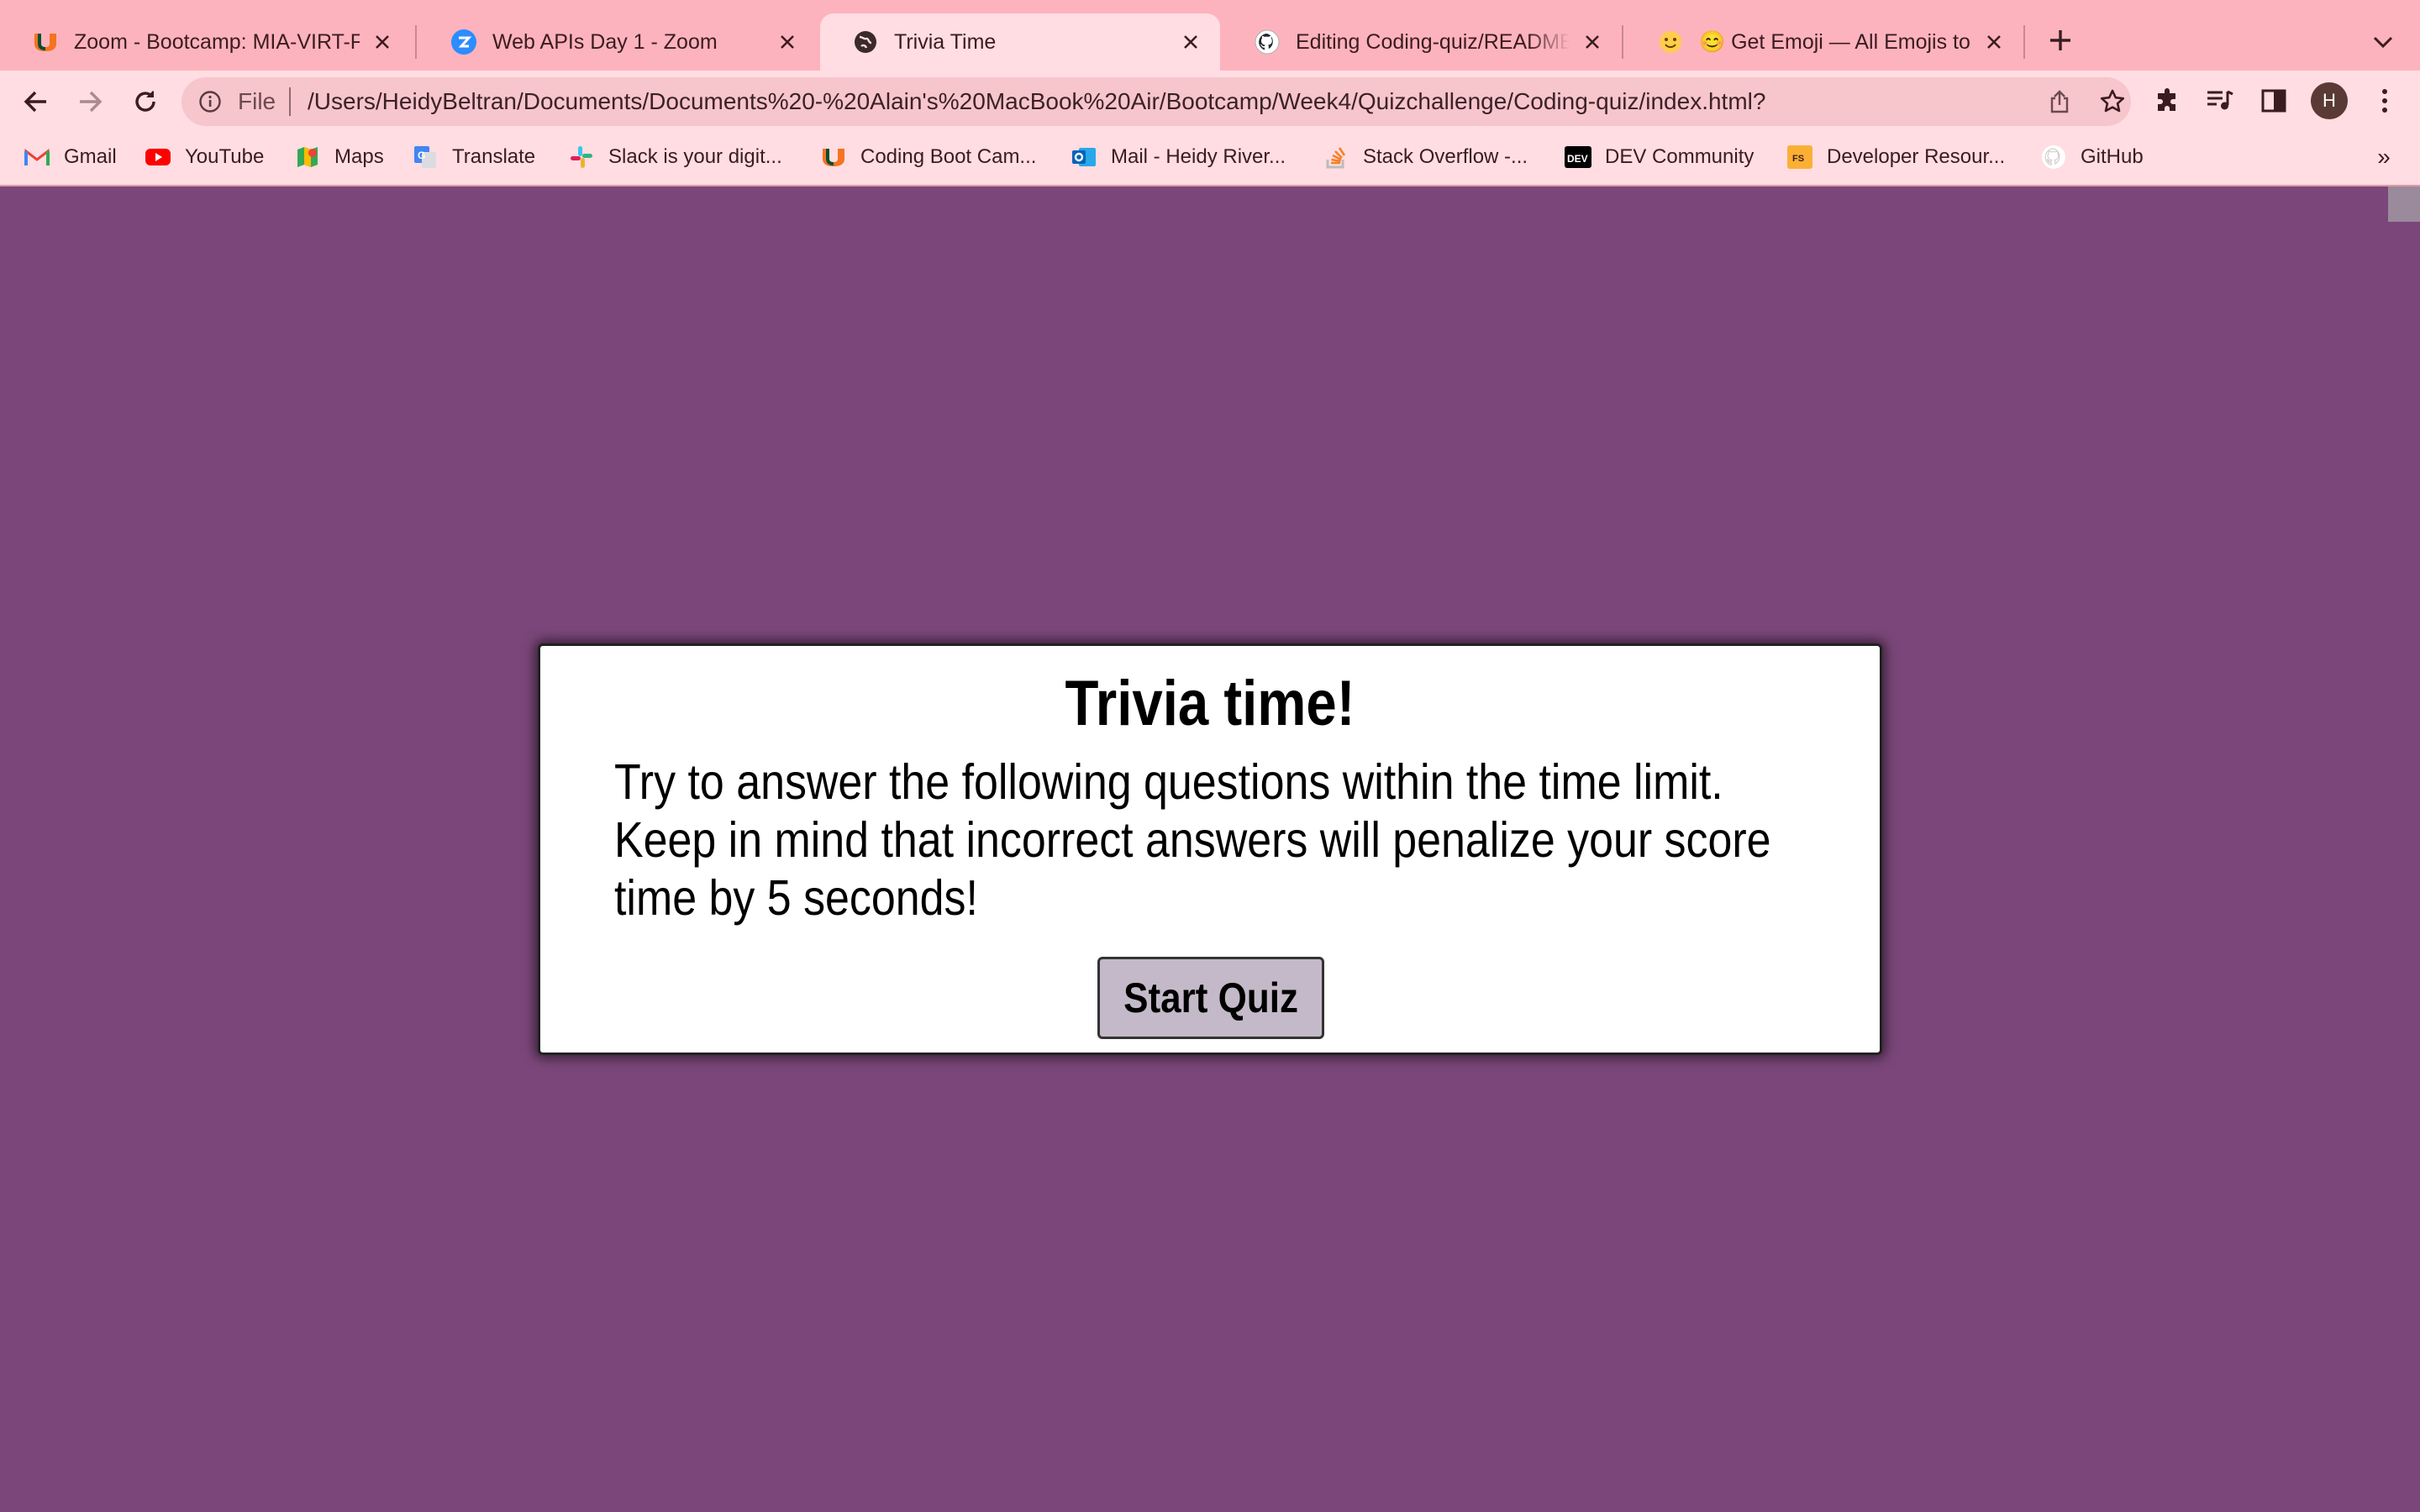 The width and height of the screenshot is (2420, 1512). I want to click on bookmark-label: Gmail, so click(90, 156).